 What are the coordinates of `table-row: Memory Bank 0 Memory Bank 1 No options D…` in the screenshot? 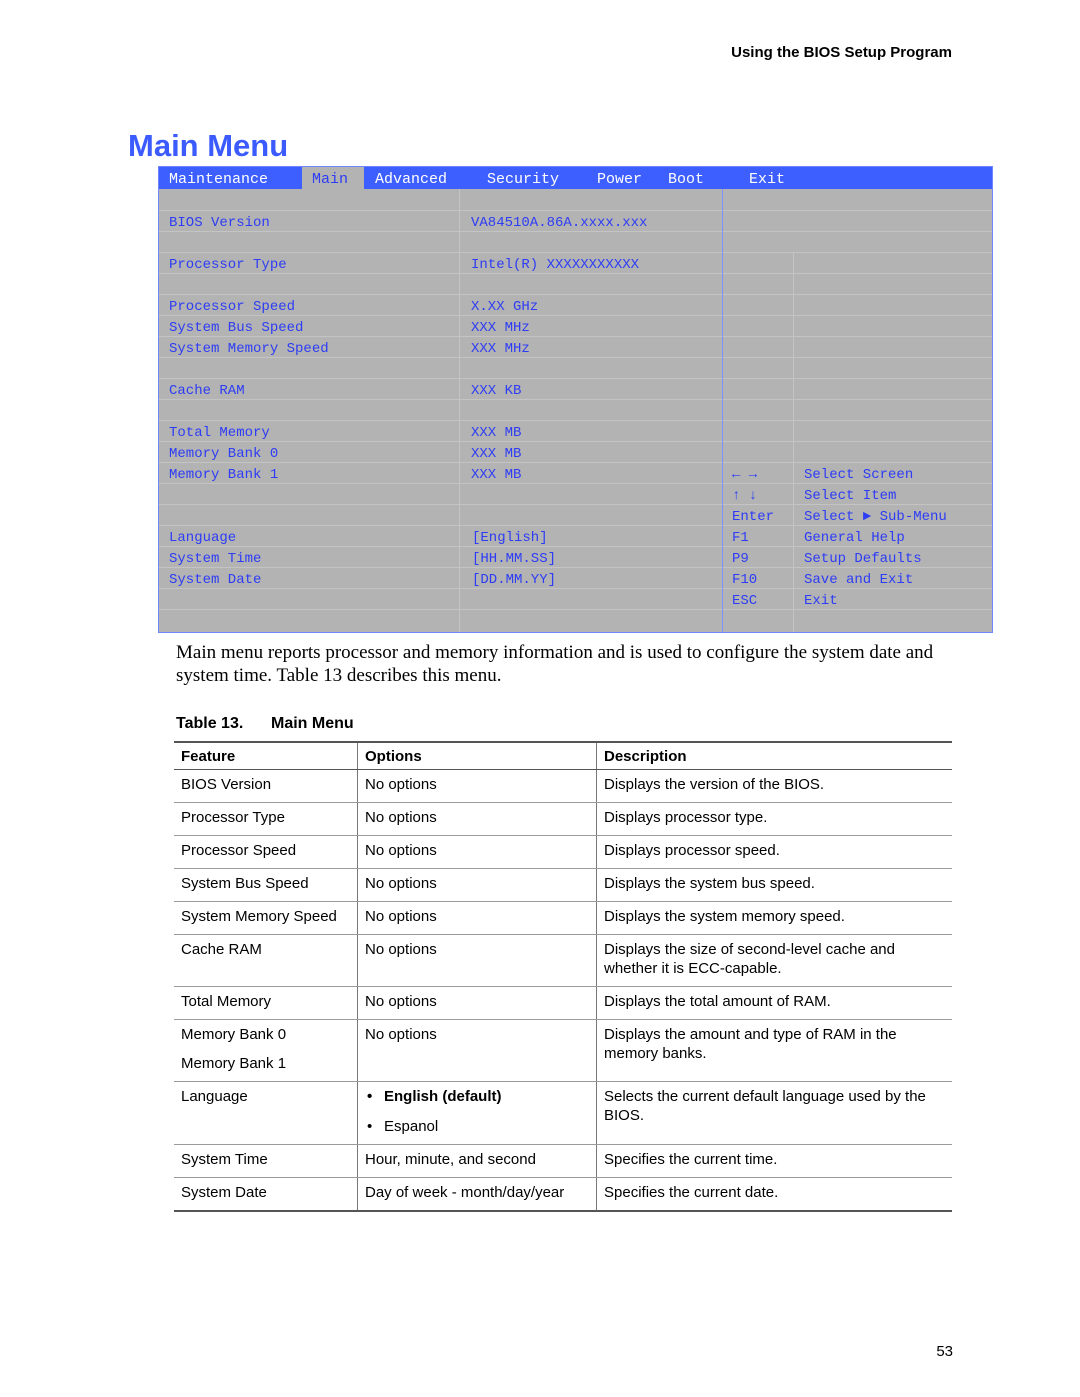 It's located at (563, 1050).